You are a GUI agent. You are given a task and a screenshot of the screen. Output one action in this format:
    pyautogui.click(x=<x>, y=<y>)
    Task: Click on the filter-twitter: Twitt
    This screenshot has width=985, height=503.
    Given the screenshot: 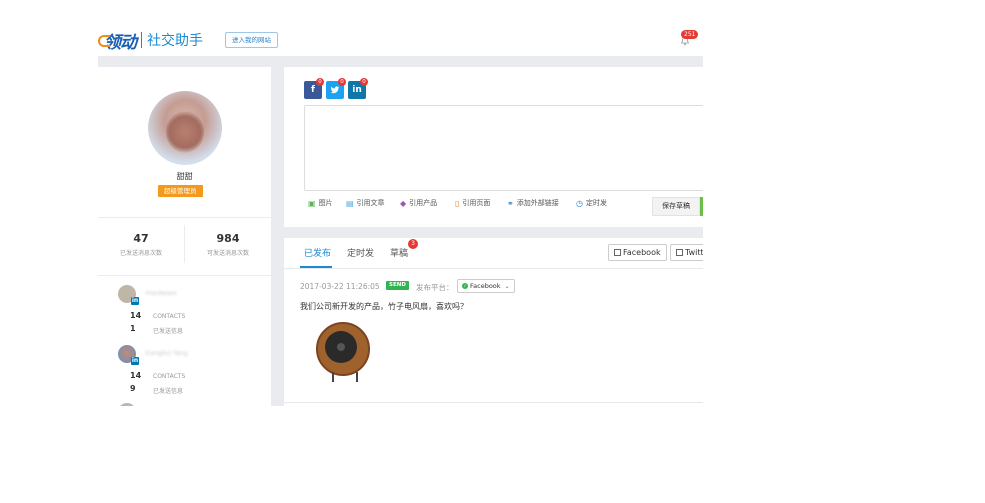 What is the action you would take?
    pyautogui.click(x=686, y=252)
    